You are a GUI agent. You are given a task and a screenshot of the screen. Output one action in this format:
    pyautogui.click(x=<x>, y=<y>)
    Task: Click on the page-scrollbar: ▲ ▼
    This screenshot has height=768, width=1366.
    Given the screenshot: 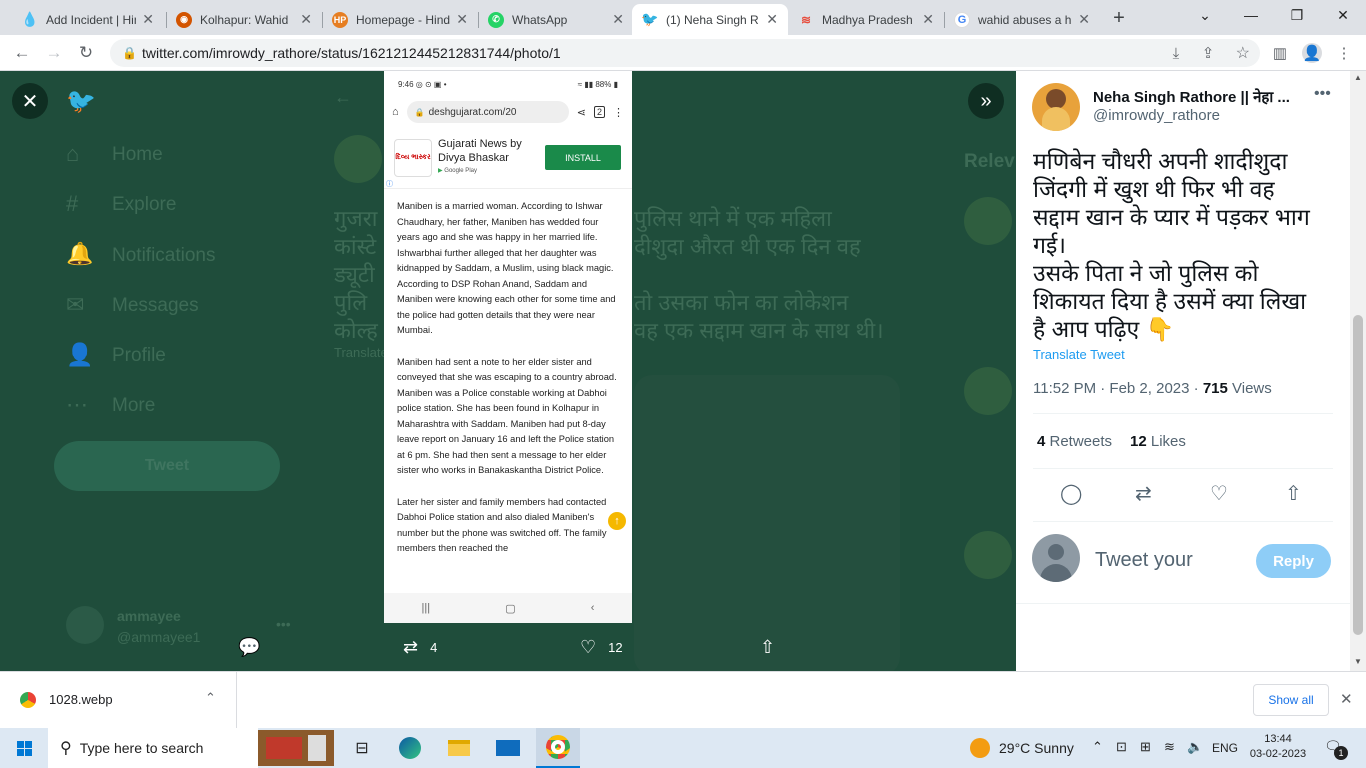 What is the action you would take?
    pyautogui.click(x=1358, y=371)
    